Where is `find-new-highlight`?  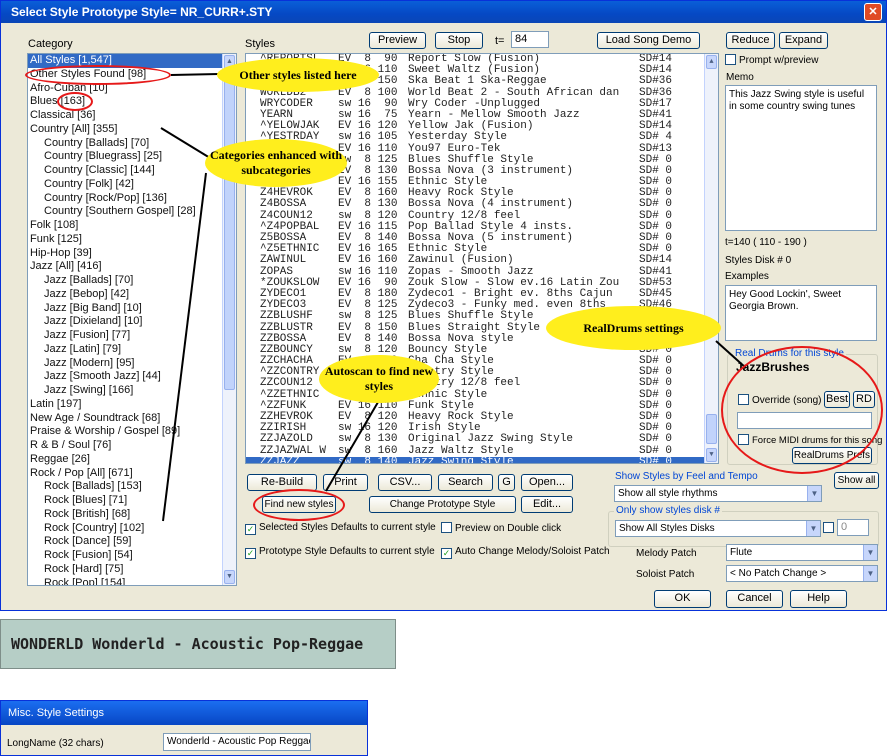
find-new-highlight is located at coordinates (299, 505).